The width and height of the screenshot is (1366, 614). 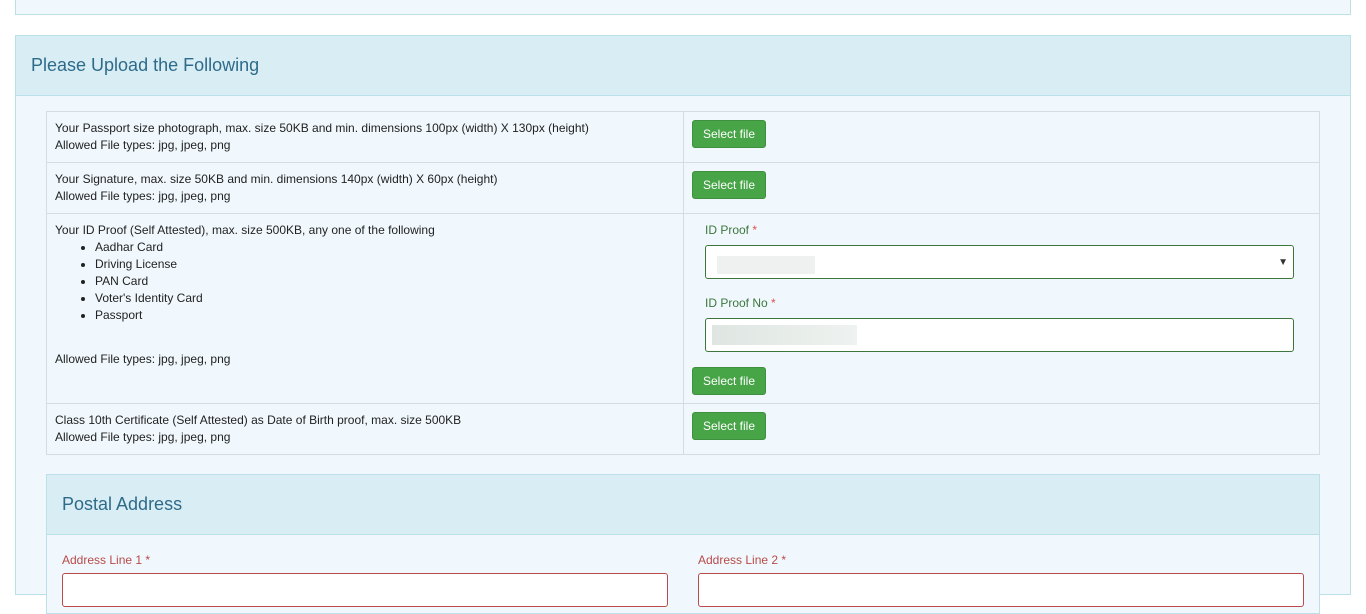 What do you see at coordinates (145, 65) in the screenshot?
I see `upload-panel-title: Please Upload the Following` at bounding box center [145, 65].